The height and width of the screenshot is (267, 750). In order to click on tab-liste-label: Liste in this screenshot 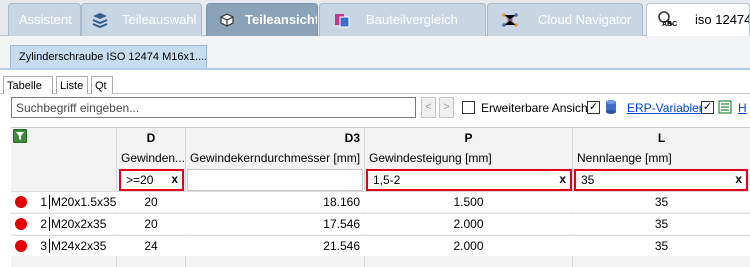, I will do `click(72, 86)`.